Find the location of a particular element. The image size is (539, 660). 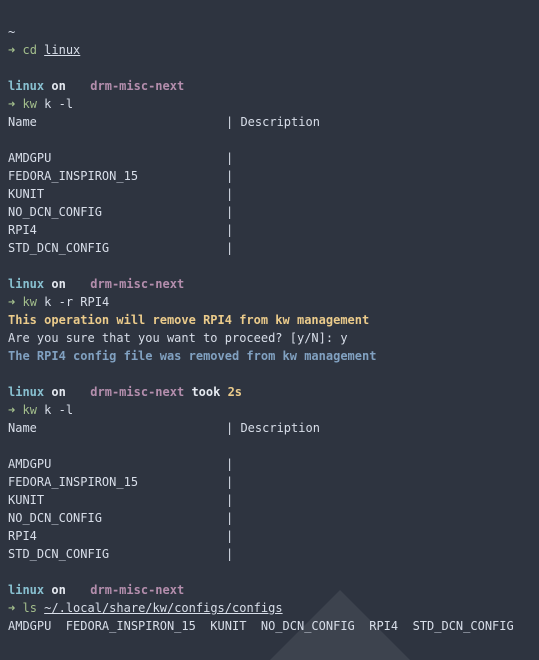

command-arg: k -r RPI4 is located at coordinates (77, 302).